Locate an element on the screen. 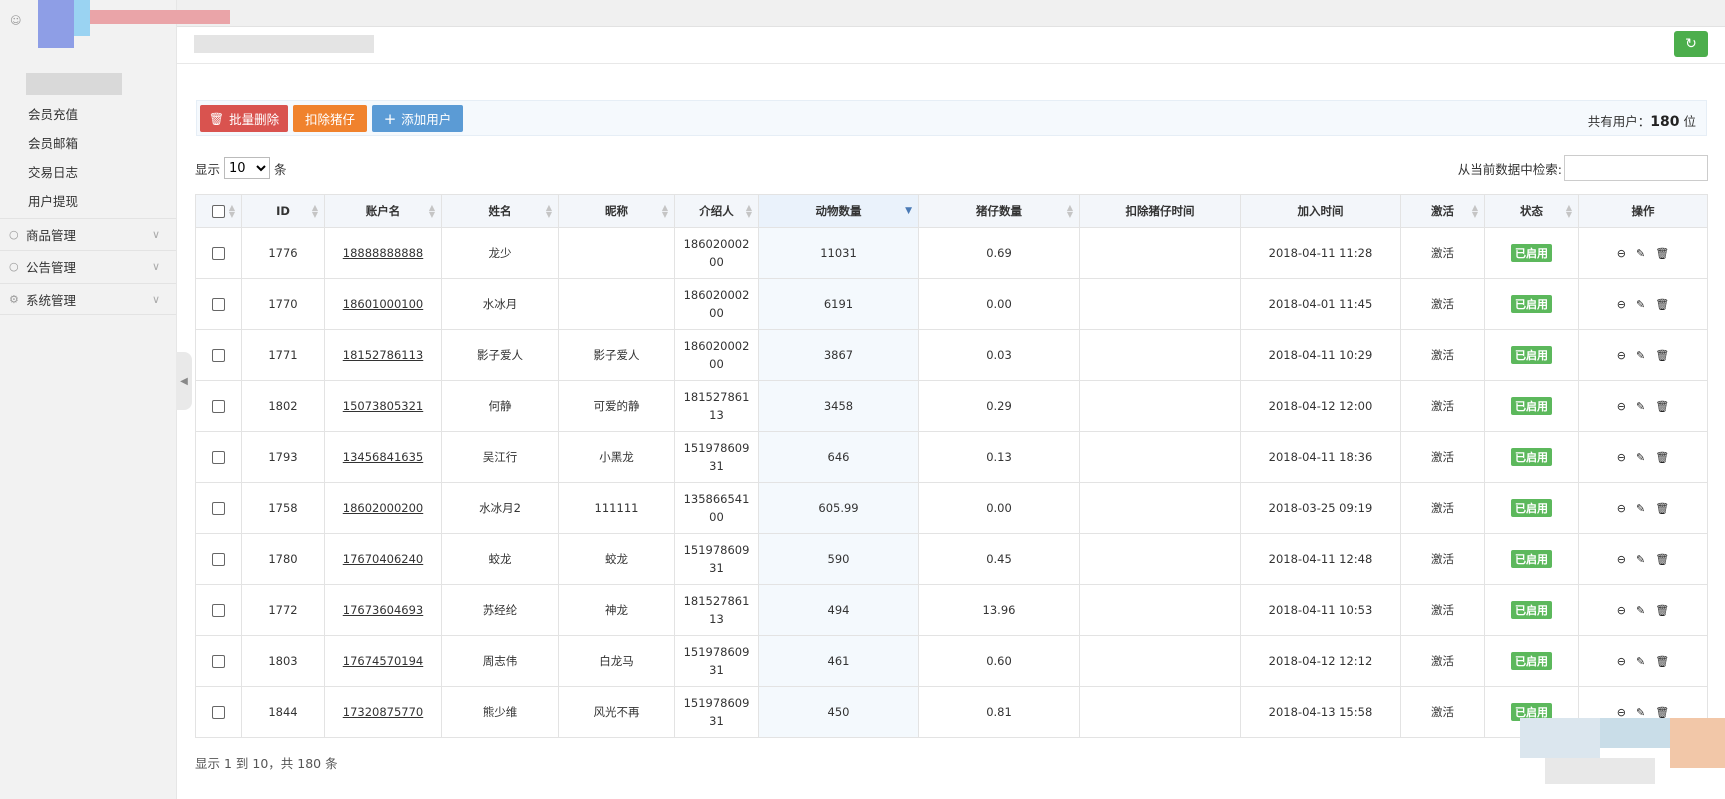 This screenshot has width=1725, height=799. name-text: 何静 is located at coordinates (500, 406).